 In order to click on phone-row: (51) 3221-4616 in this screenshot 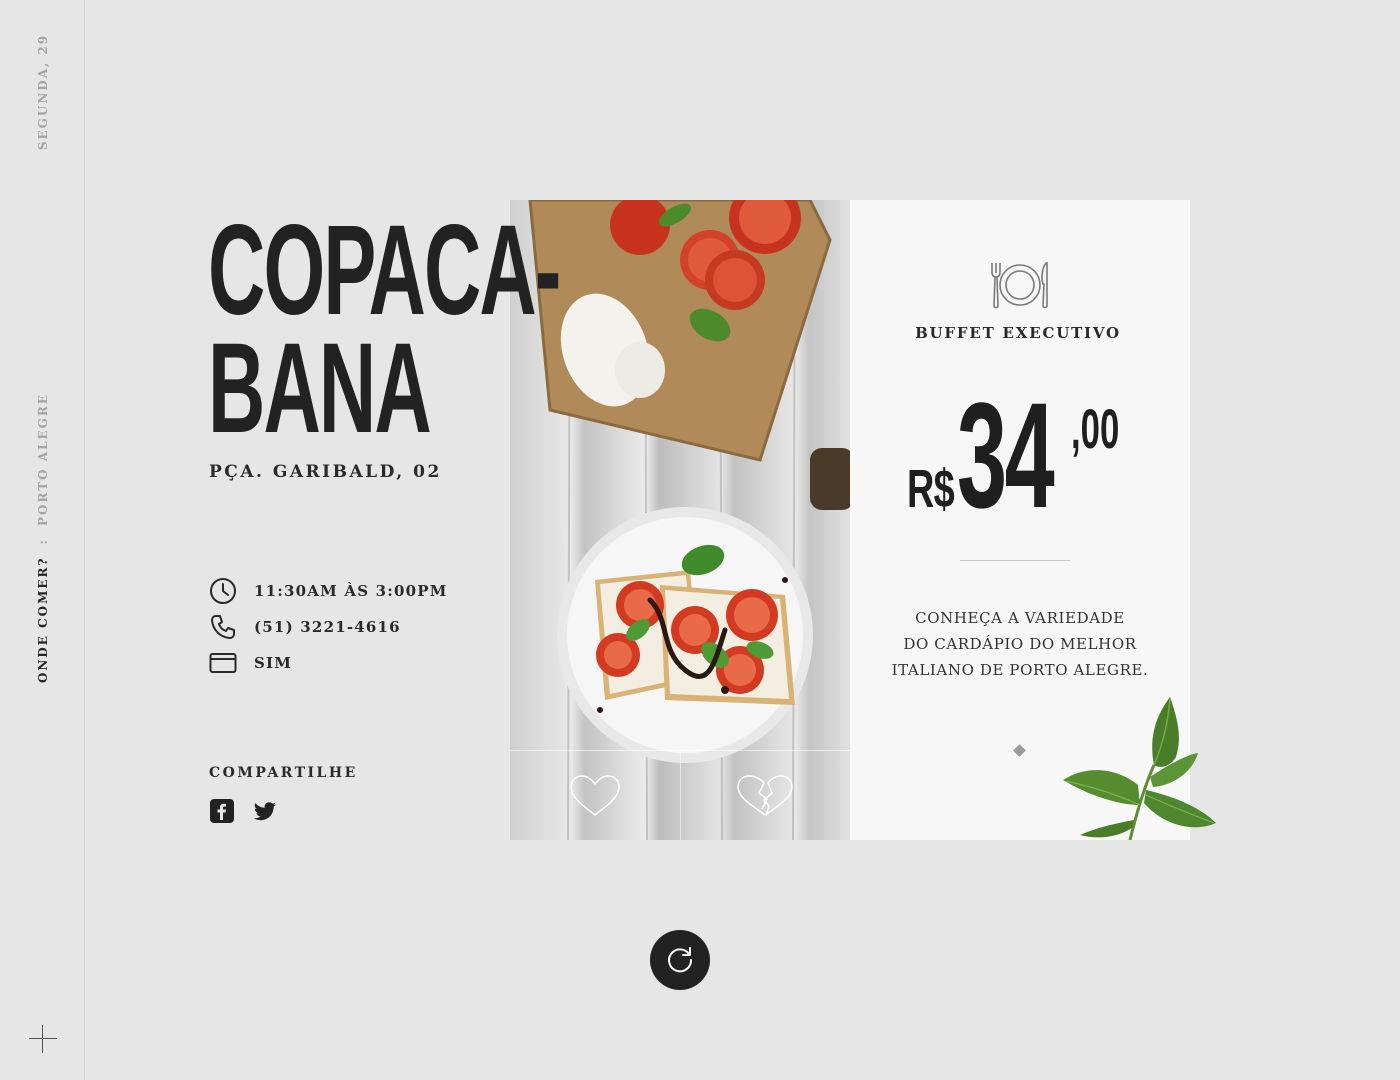, I will do `click(305, 627)`.